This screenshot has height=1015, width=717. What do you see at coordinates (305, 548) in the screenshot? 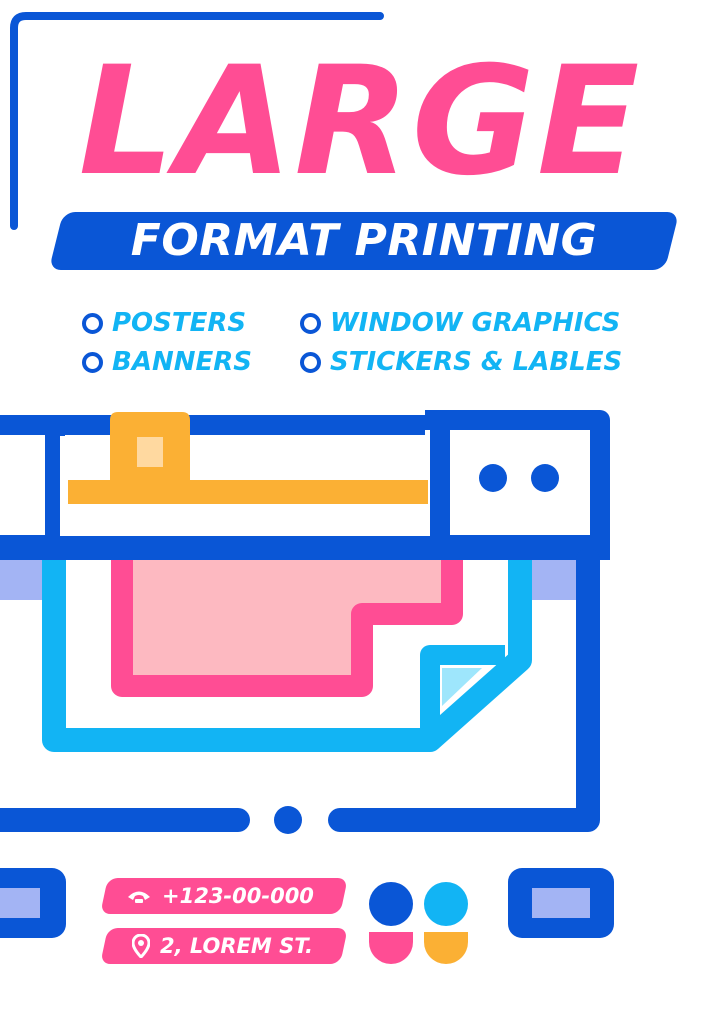
I see `printer-main-bar` at bounding box center [305, 548].